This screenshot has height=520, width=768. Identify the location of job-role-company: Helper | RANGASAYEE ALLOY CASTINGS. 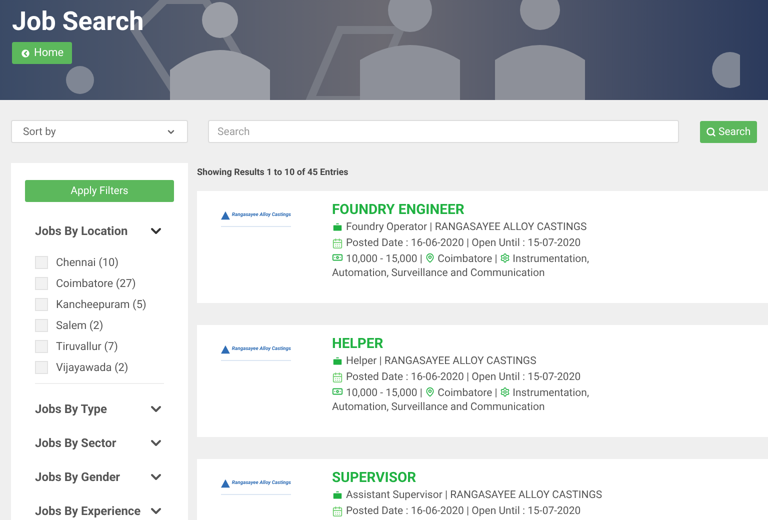
(441, 361).